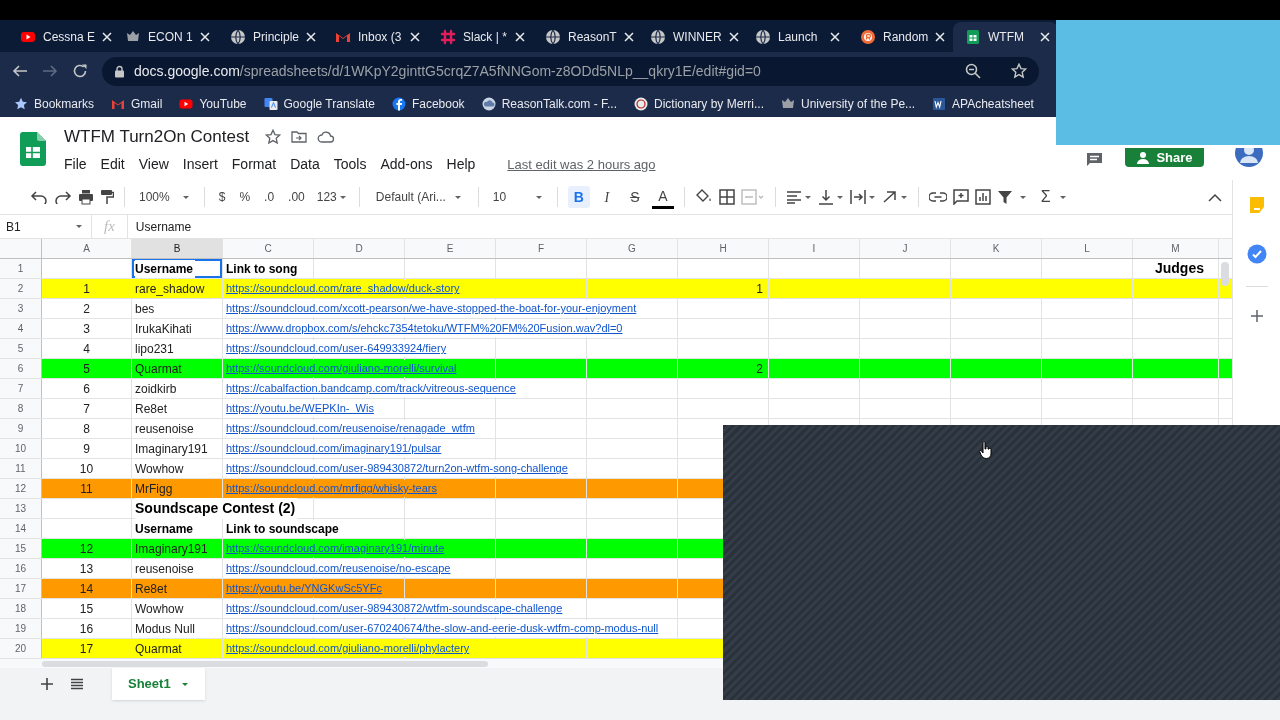 The width and height of the screenshot is (1280, 720). What do you see at coordinates (60, 37) in the screenshot?
I see `browser-tab: Cessna E` at bounding box center [60, 37].